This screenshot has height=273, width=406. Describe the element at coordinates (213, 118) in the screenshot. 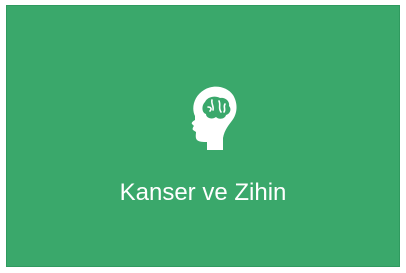

I see `head-brain-icon` at that location.